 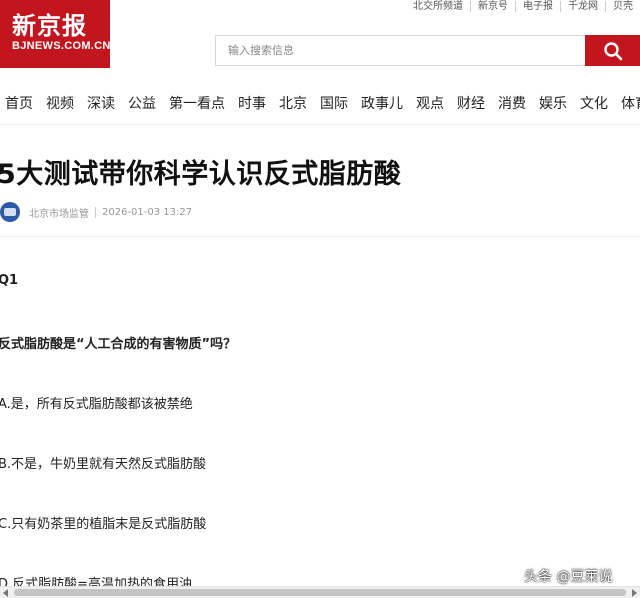 I want to click on site-logo: 新京报 BJNEWS.COM.CN, so click(x=55, y=34).